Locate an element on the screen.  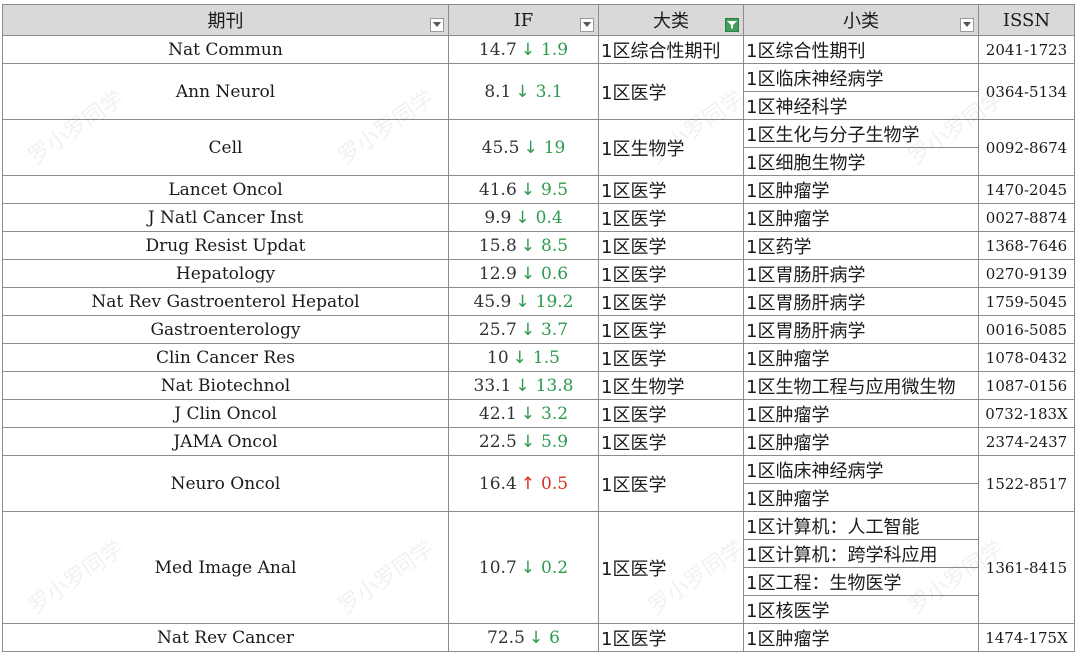
impact-factor-cell: 33.1 ↓ 13.8 is located at coordinates (523, 385).